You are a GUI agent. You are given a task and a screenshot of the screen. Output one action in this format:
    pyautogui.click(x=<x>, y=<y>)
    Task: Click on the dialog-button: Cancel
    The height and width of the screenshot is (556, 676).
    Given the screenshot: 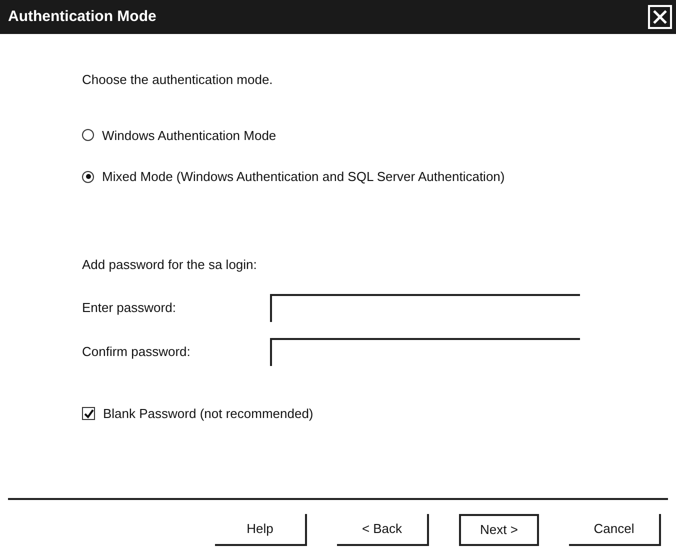 What is the action you would take?
    pyautogui.click(x=615, y=530)
    